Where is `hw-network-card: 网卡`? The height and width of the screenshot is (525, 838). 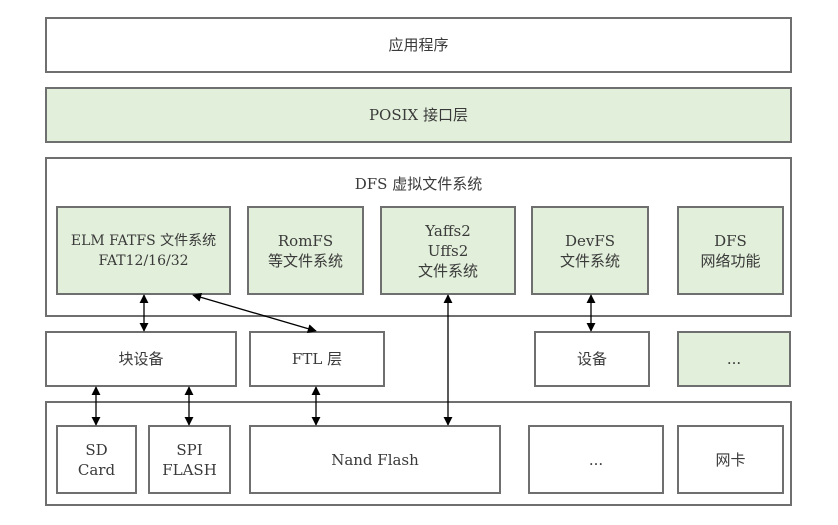
hw-network-card: 网卡 is located at coordinates (730, 459).